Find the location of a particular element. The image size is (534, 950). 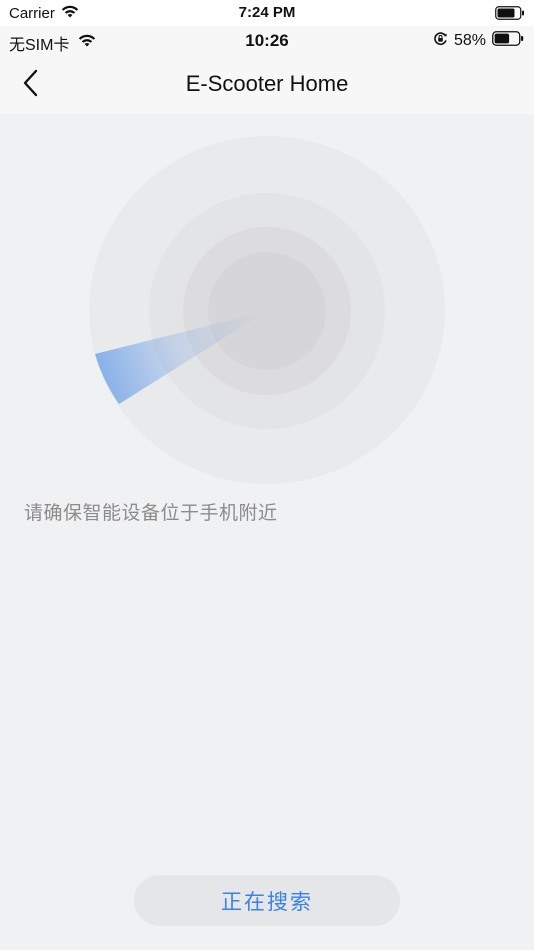

navigation-bar: E-Scooter Home is located at coordinates (267, 85).